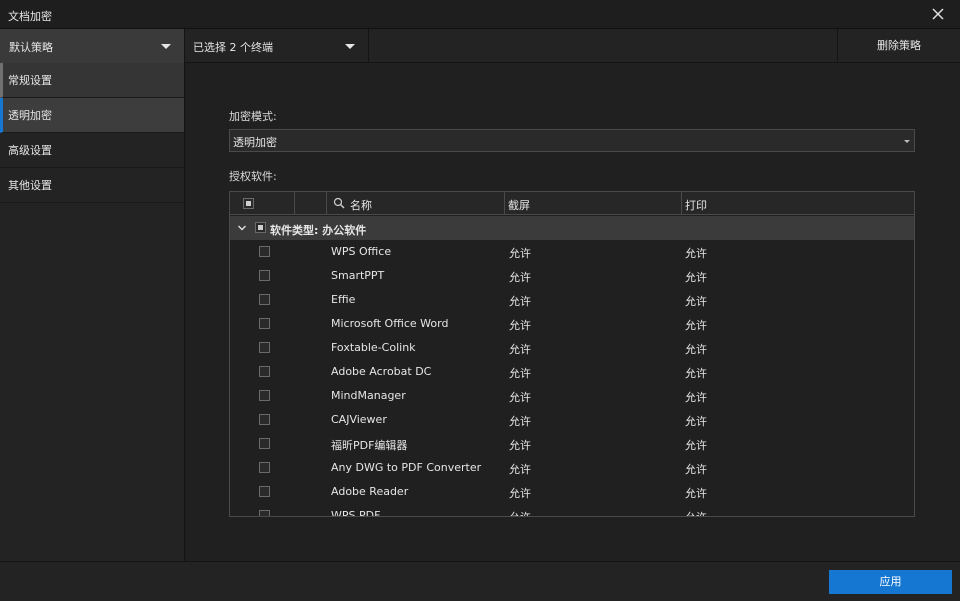 This screenshot has width=960, height=601. Describe the element at coordinates (572, 510) in the screenshot. I see `table-row: WPS PDF 允许 允许` at that location.